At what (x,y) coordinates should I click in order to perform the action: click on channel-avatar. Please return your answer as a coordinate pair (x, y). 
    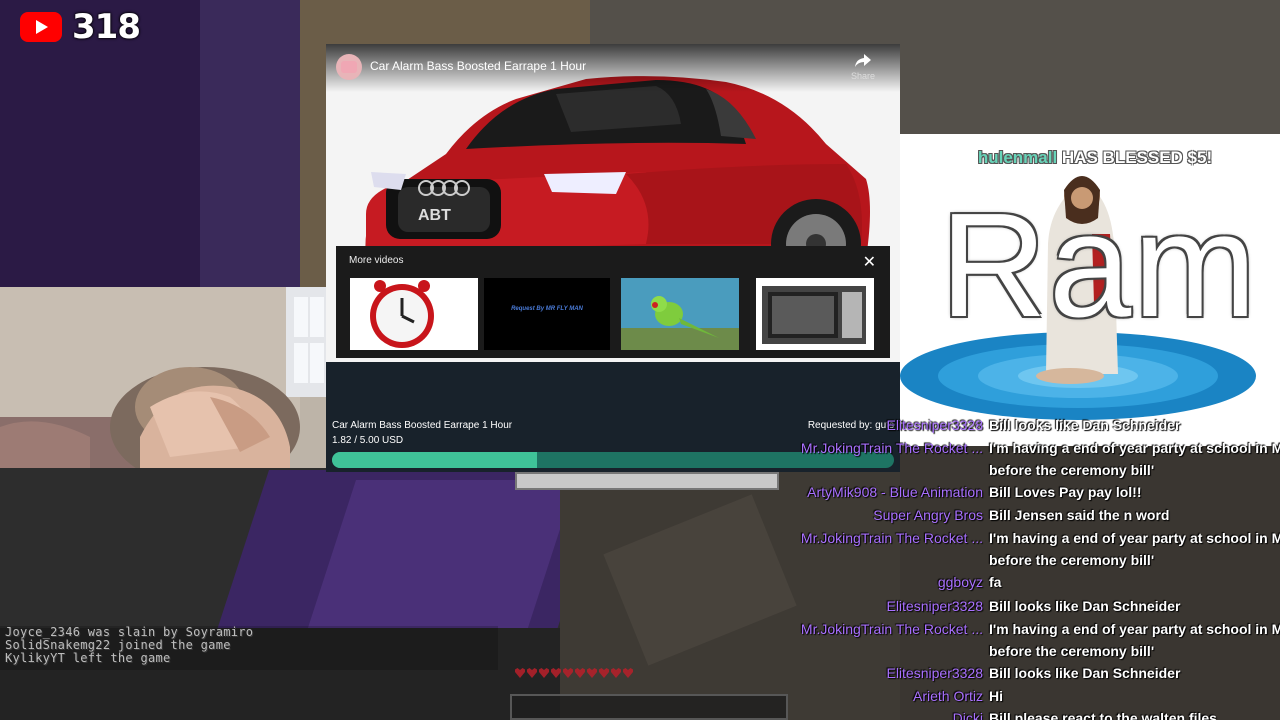
    Looking at the image, I should click on (349, 67).